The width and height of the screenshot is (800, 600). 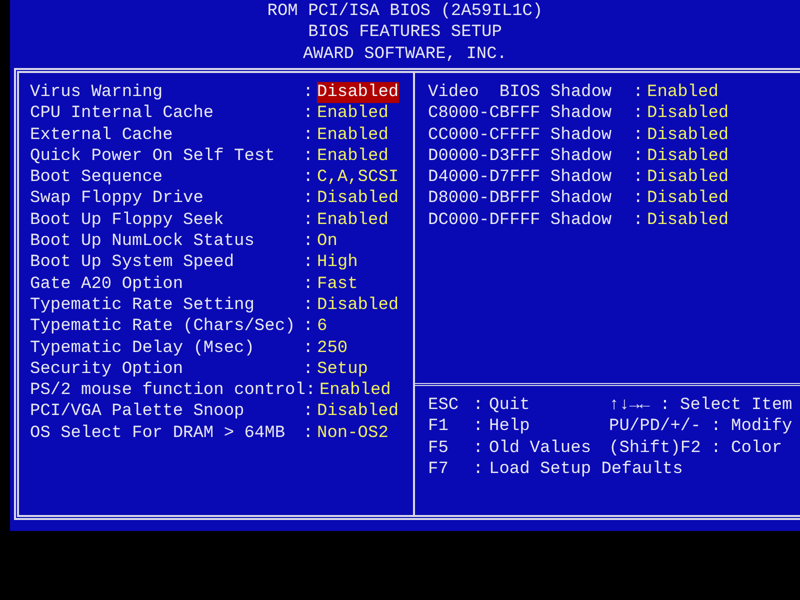 What do you see at coordinates (342, 369) in the screenshot?
I see `setting-value: Setup` at bounding box center [342, 369].